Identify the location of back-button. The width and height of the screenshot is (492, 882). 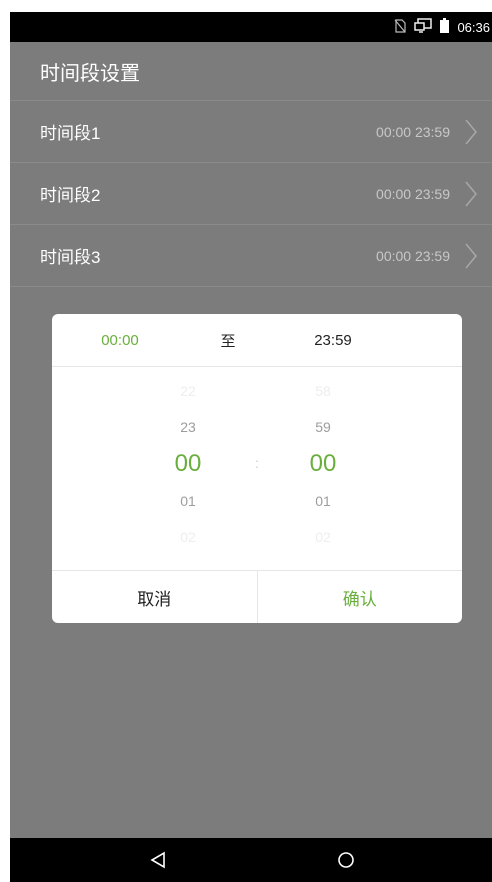
(158, 860).